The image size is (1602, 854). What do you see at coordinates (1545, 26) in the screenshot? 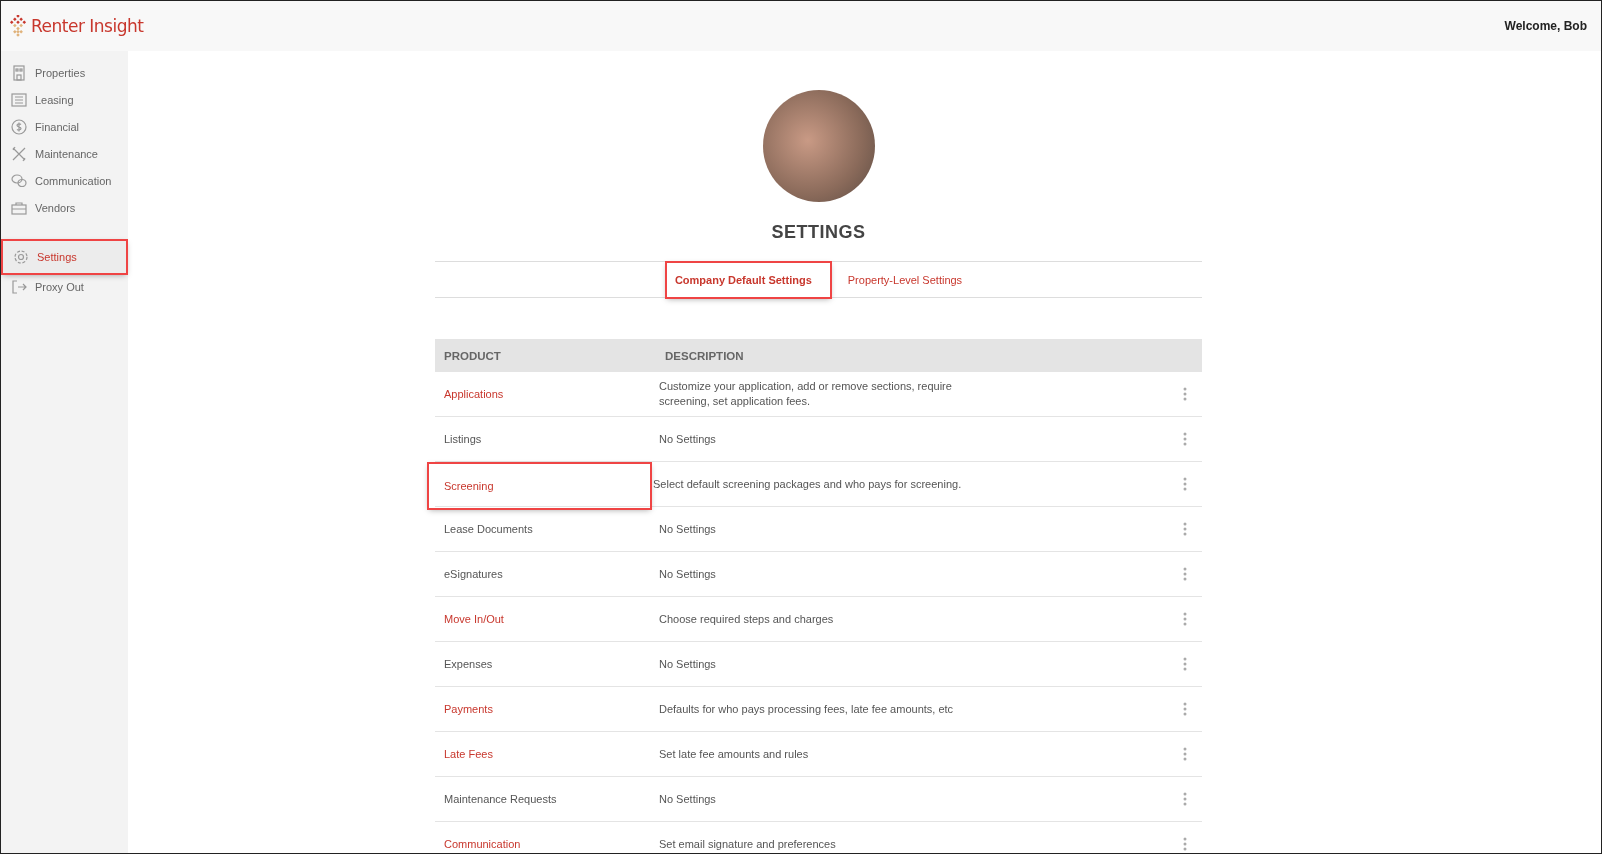
I see `welcome-text: Welcome, Bob` at bounding box center [1545, 26].